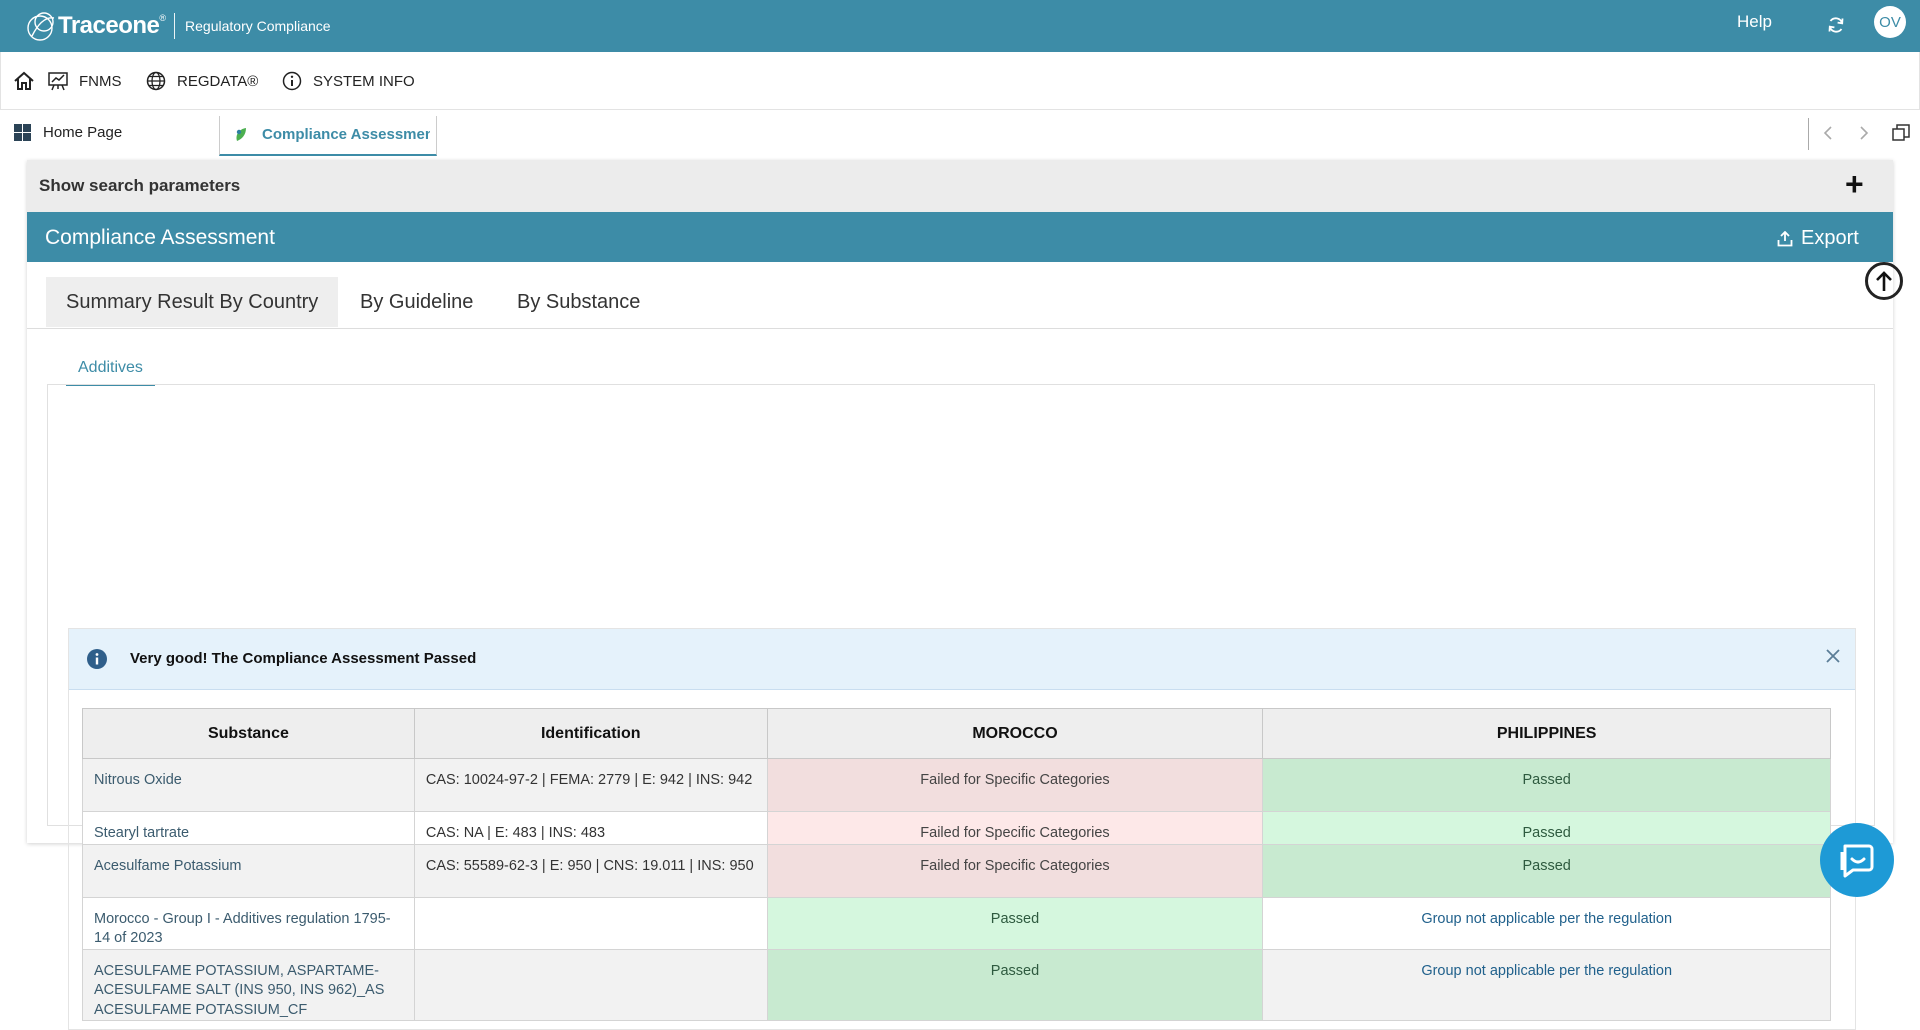 This screenshot has height=1030, width=1920. I want to click on search-parameters-bar: Show search parameters +, so click(960, 186).